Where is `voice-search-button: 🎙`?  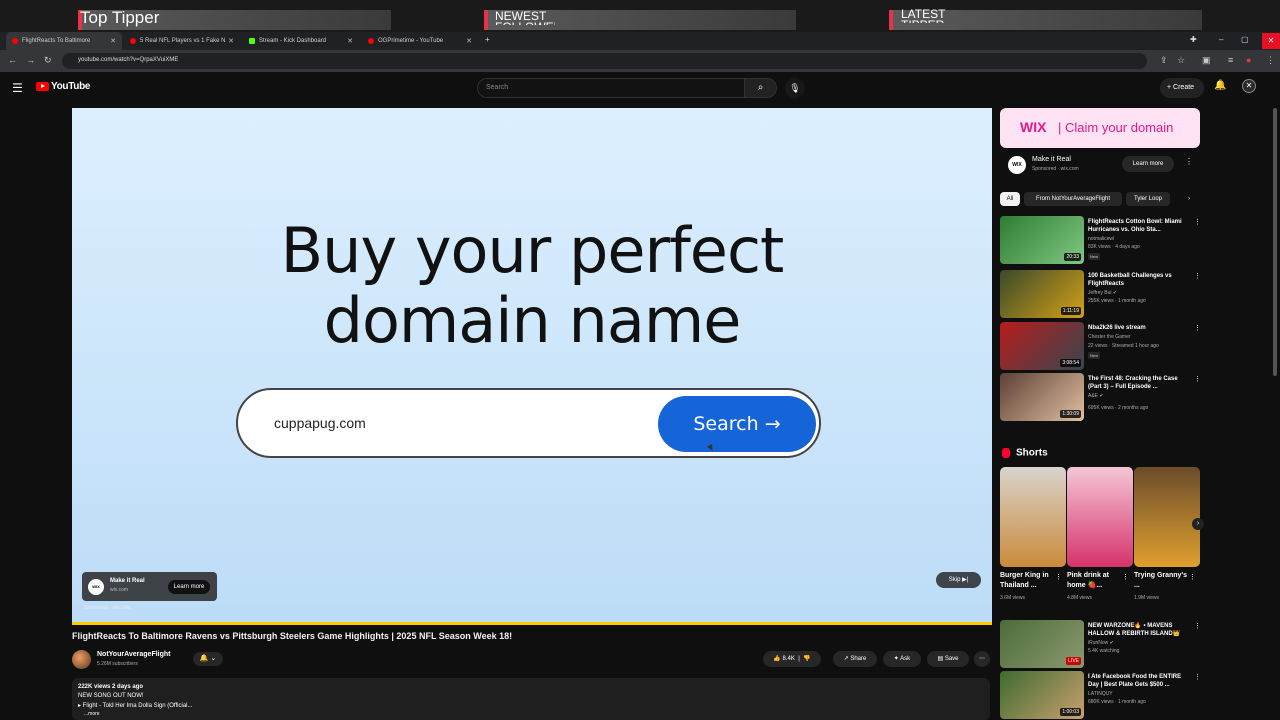
voice-search-button: 🎙 is located at coordinates (795, 88).